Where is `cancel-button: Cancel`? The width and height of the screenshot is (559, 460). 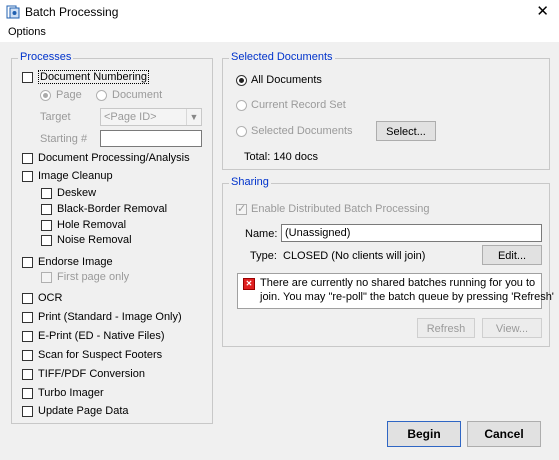 cancel-button: Cancel is located at coordinates (504, 434).